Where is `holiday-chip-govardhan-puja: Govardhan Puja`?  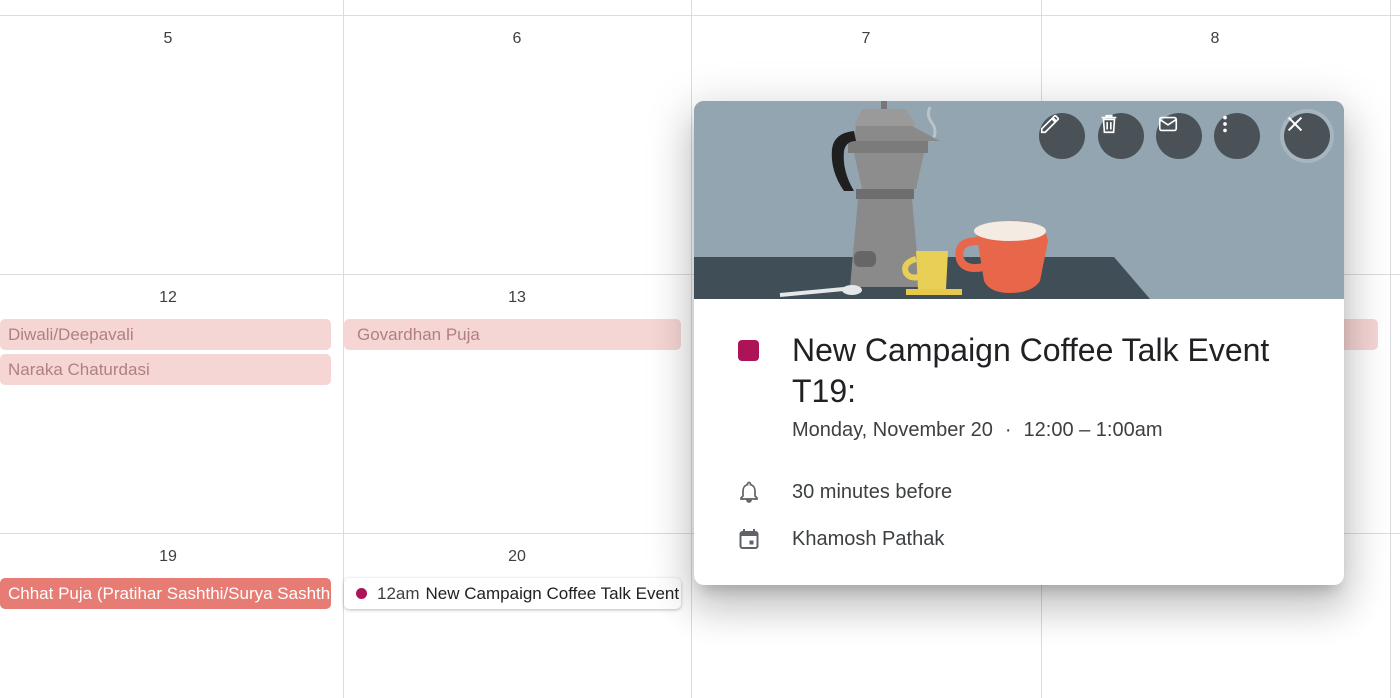
holiday-chip-govardhan-puja: Govardhan Puja is located at coordinates (512, 334).